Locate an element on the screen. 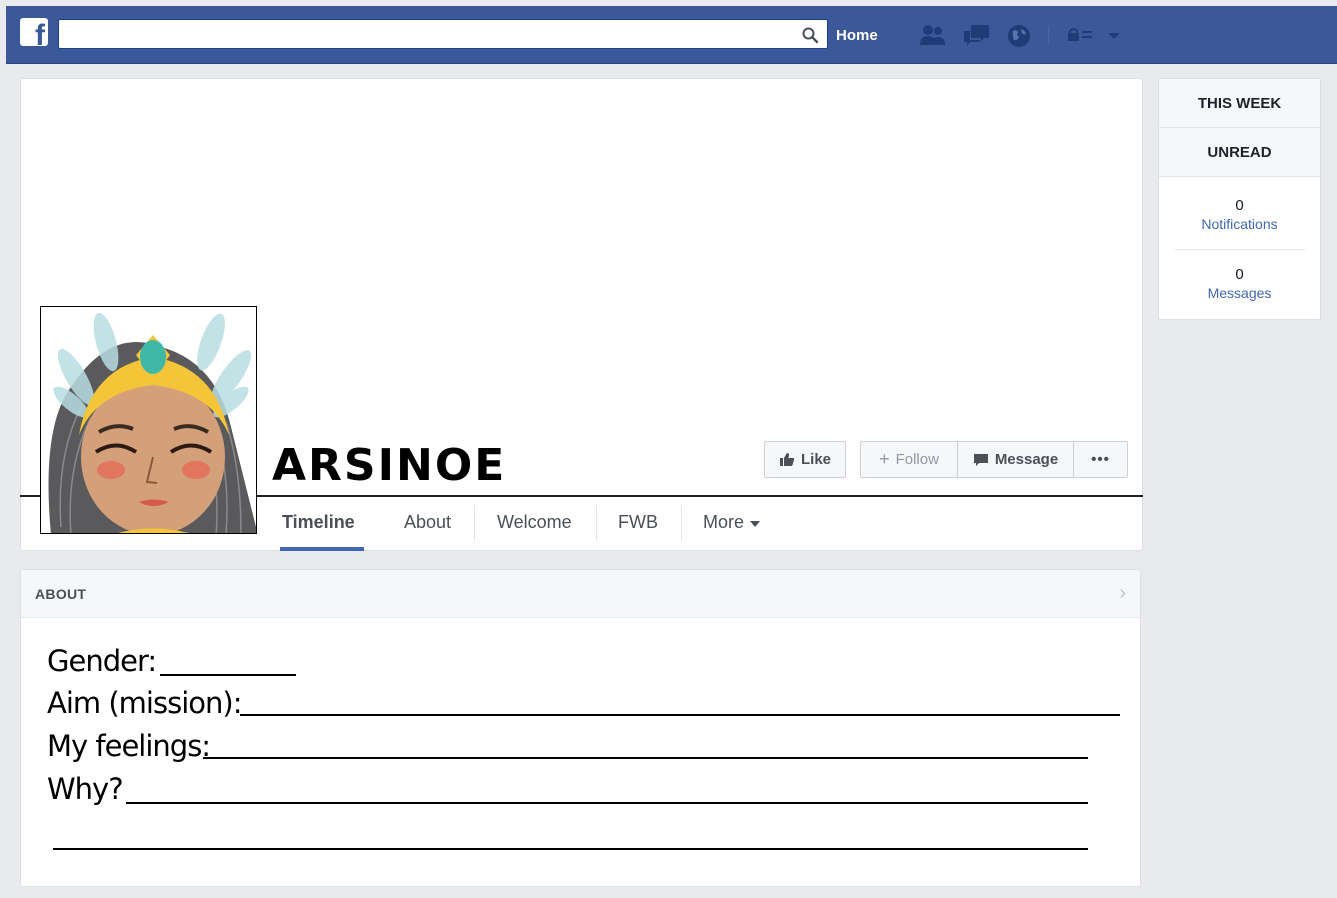 The image size is (1337, 898). home-link: Home is located at coordinates (857, 35).